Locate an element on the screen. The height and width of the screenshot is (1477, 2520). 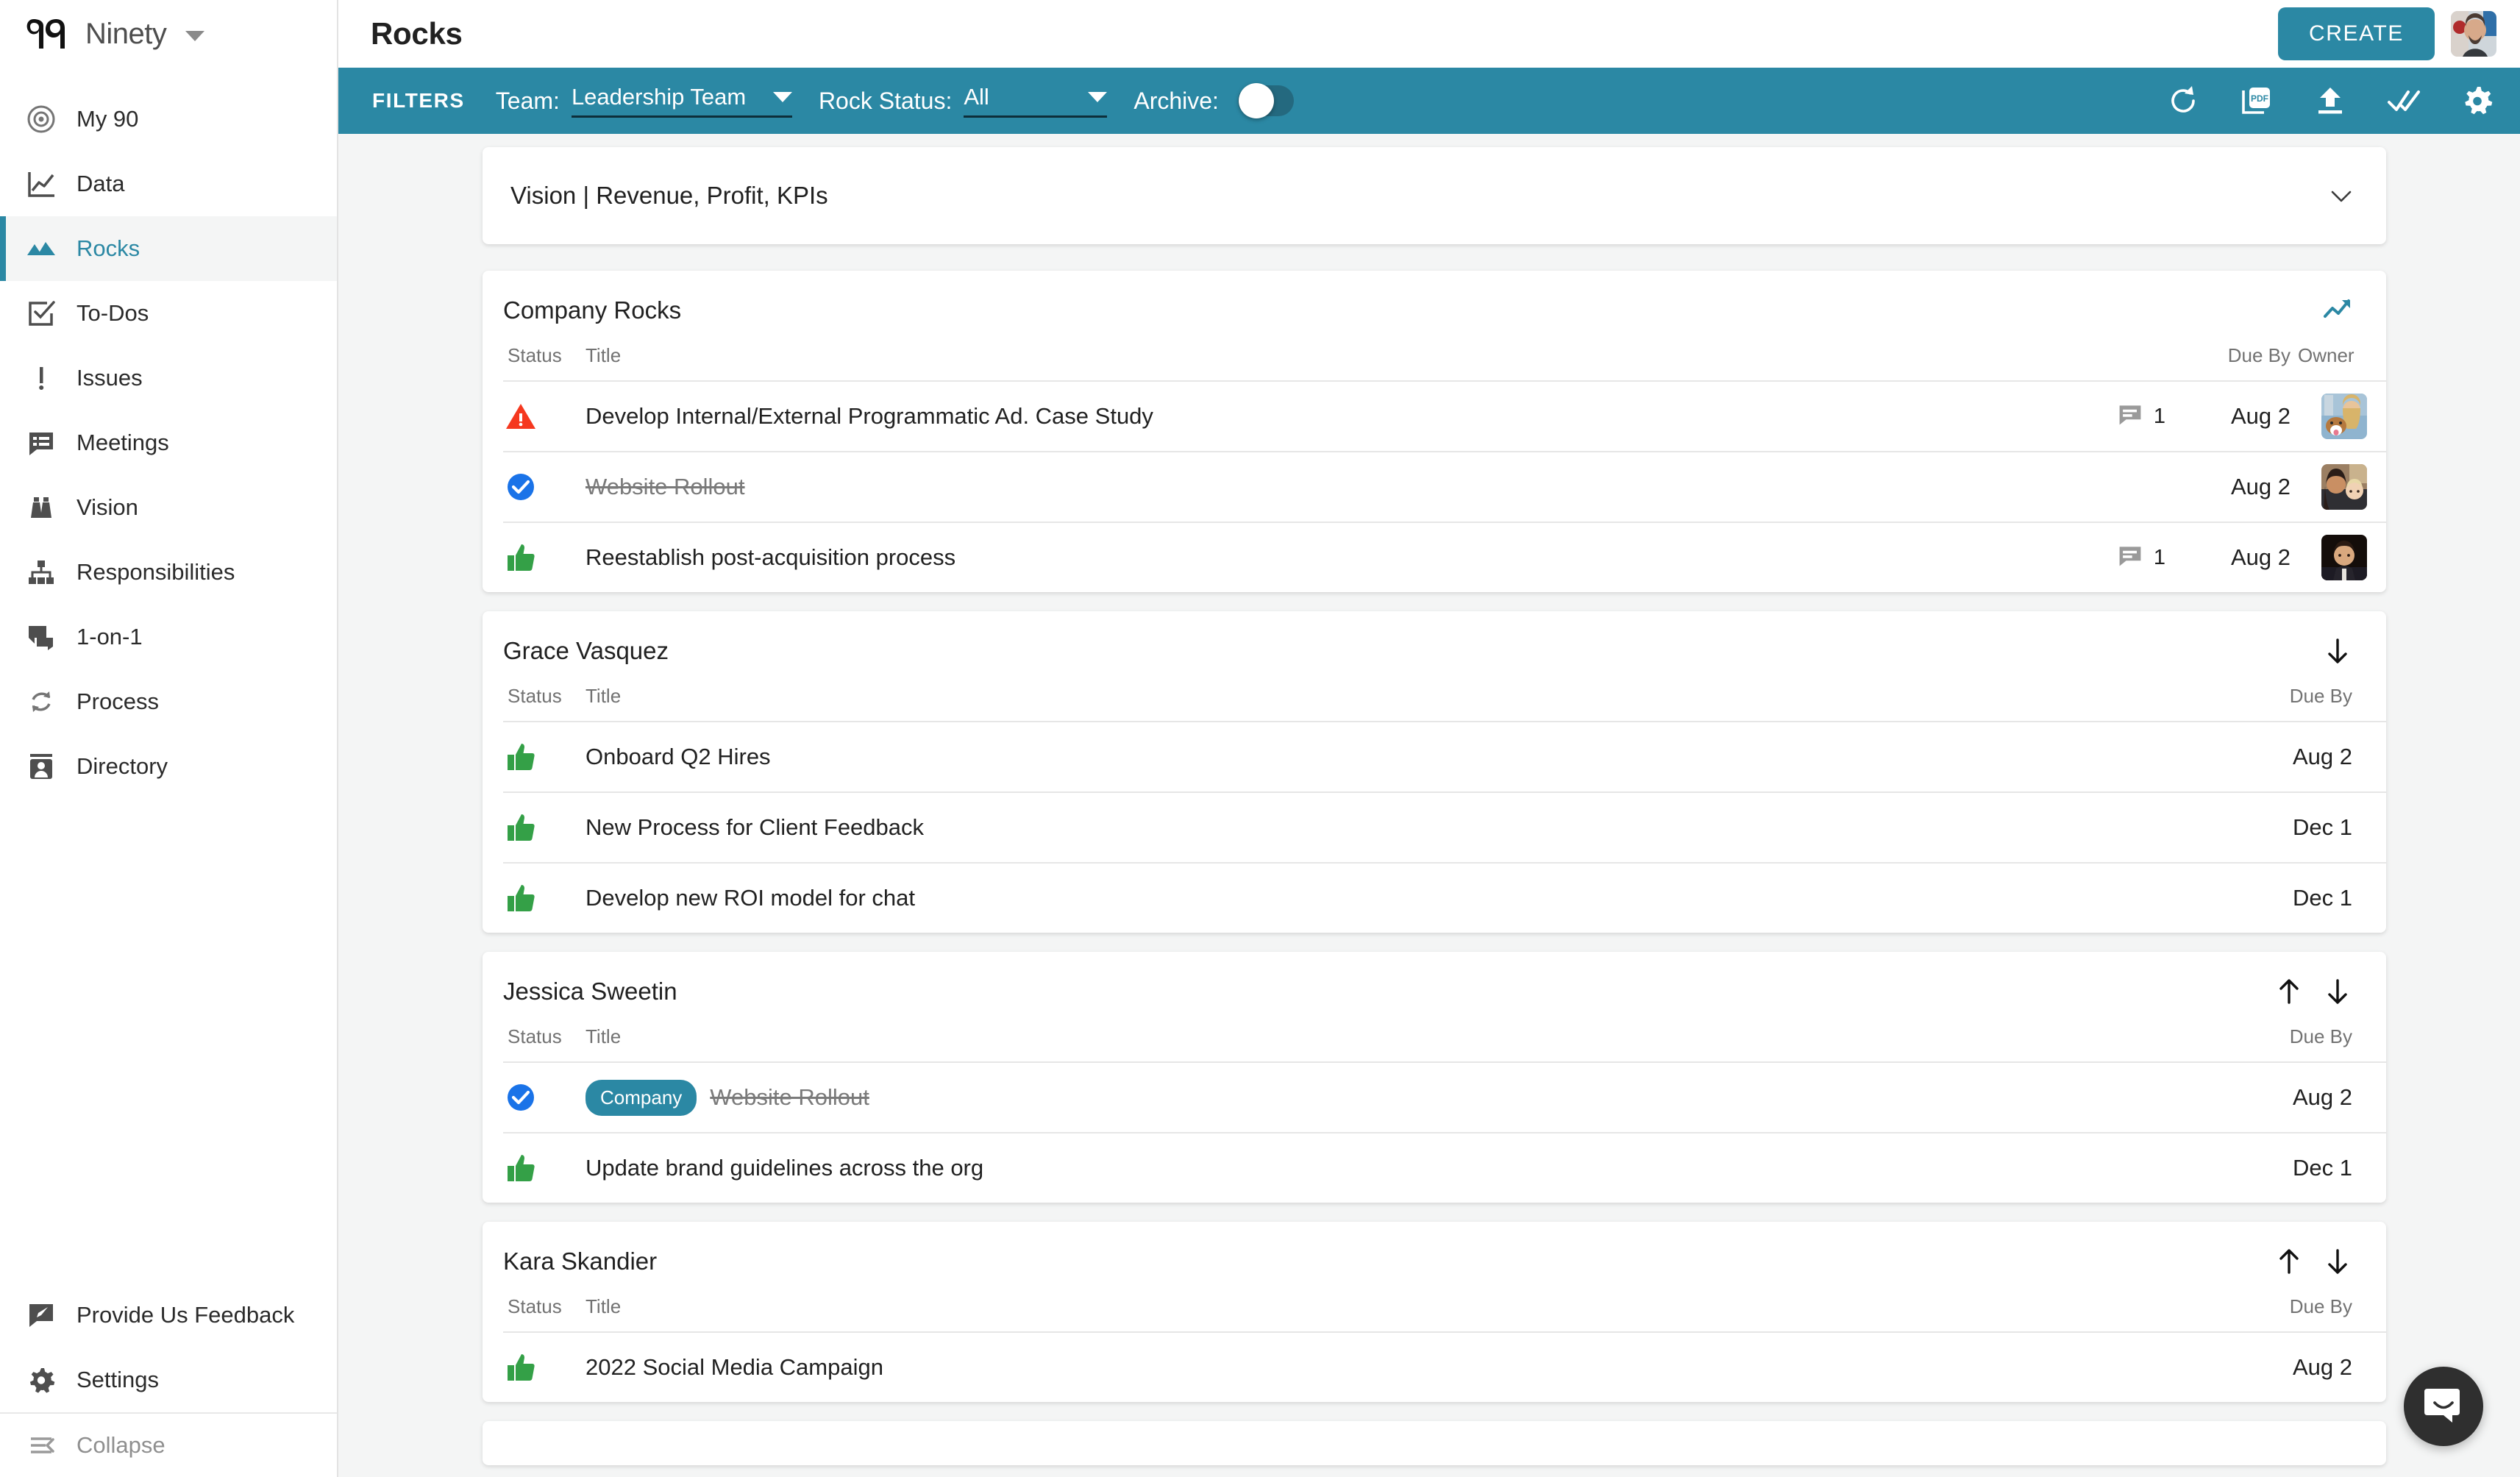
sidebar-item-settings: Settings is located at coordinates (168, 1380).